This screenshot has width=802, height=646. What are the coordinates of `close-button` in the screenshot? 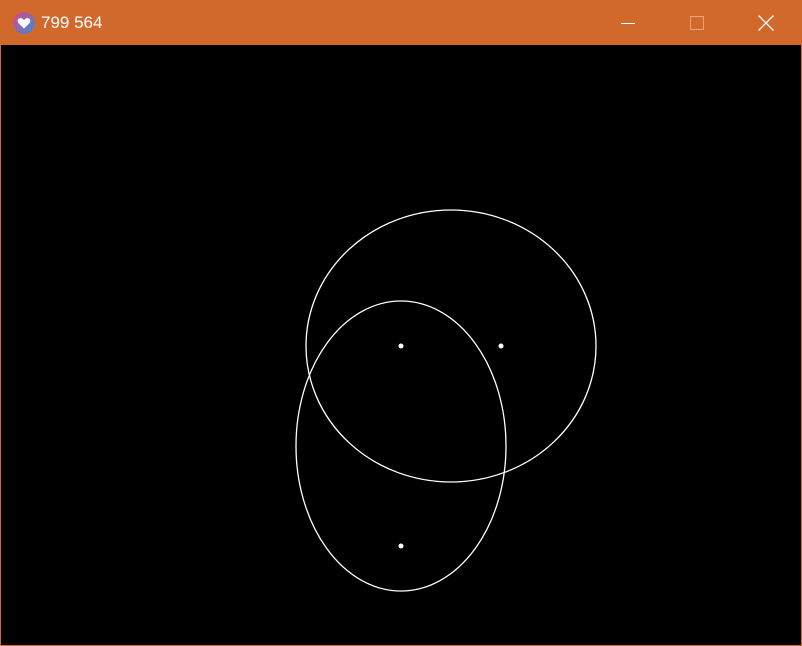 It's located at (766, 23).